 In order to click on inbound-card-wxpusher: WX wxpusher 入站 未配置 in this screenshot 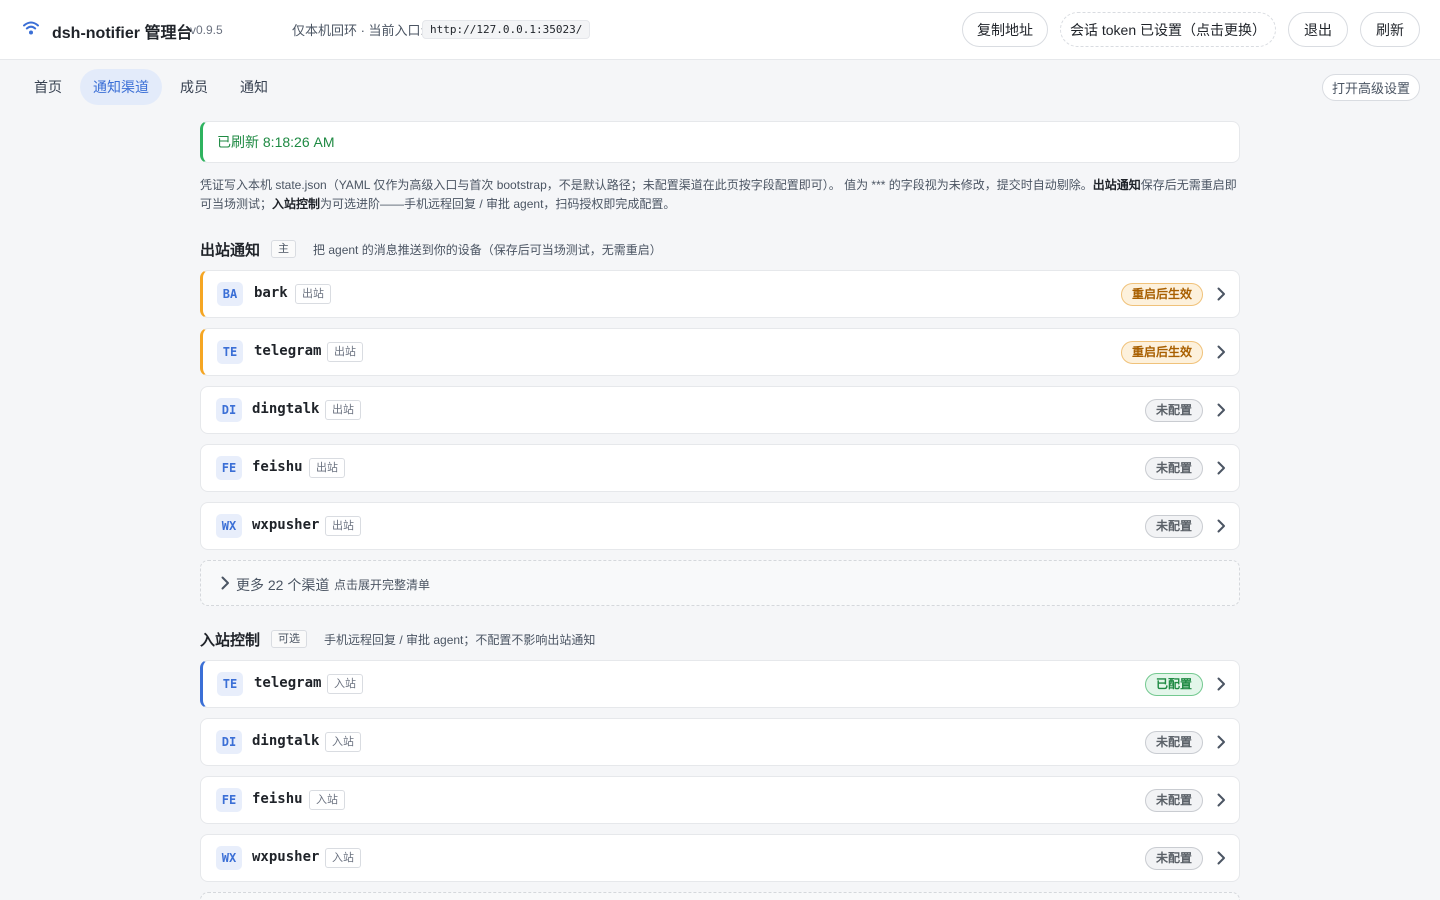, I will do `click(720, 858)`.